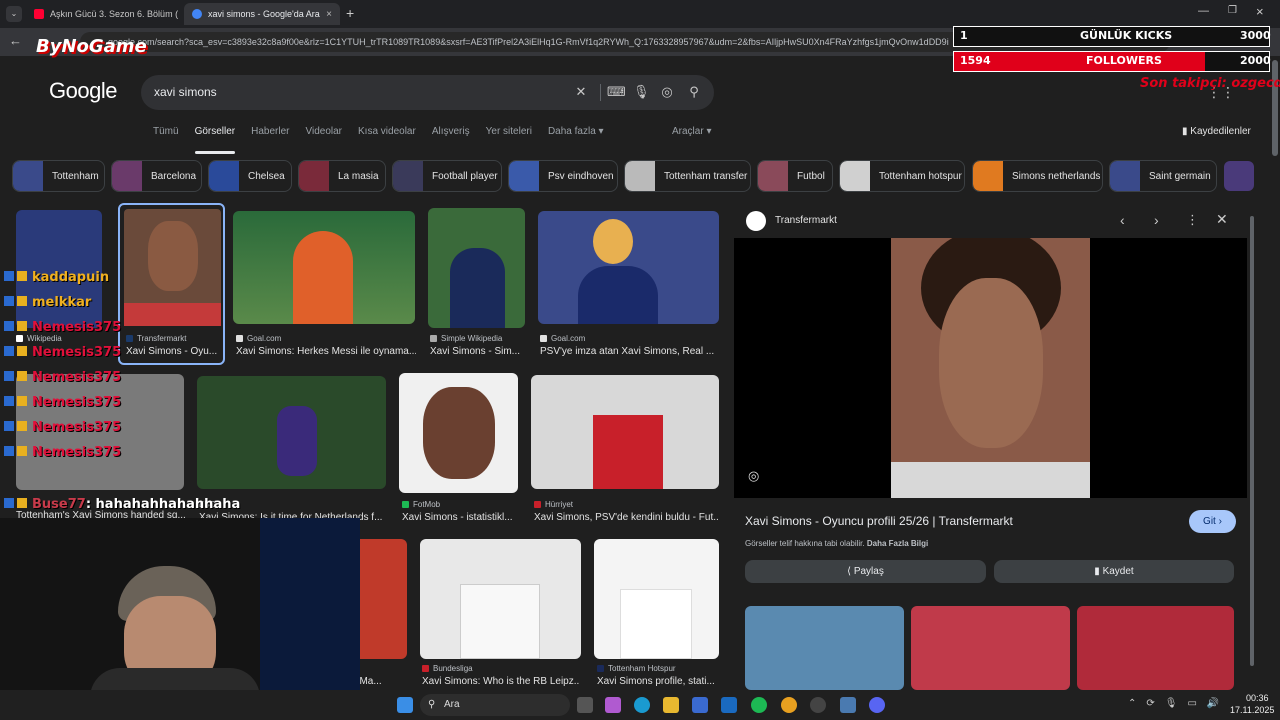 Image resolution: width=1280 pixels, height=720 pixels. I want to click on lens-search-icon: ◎, so click(753, 476).